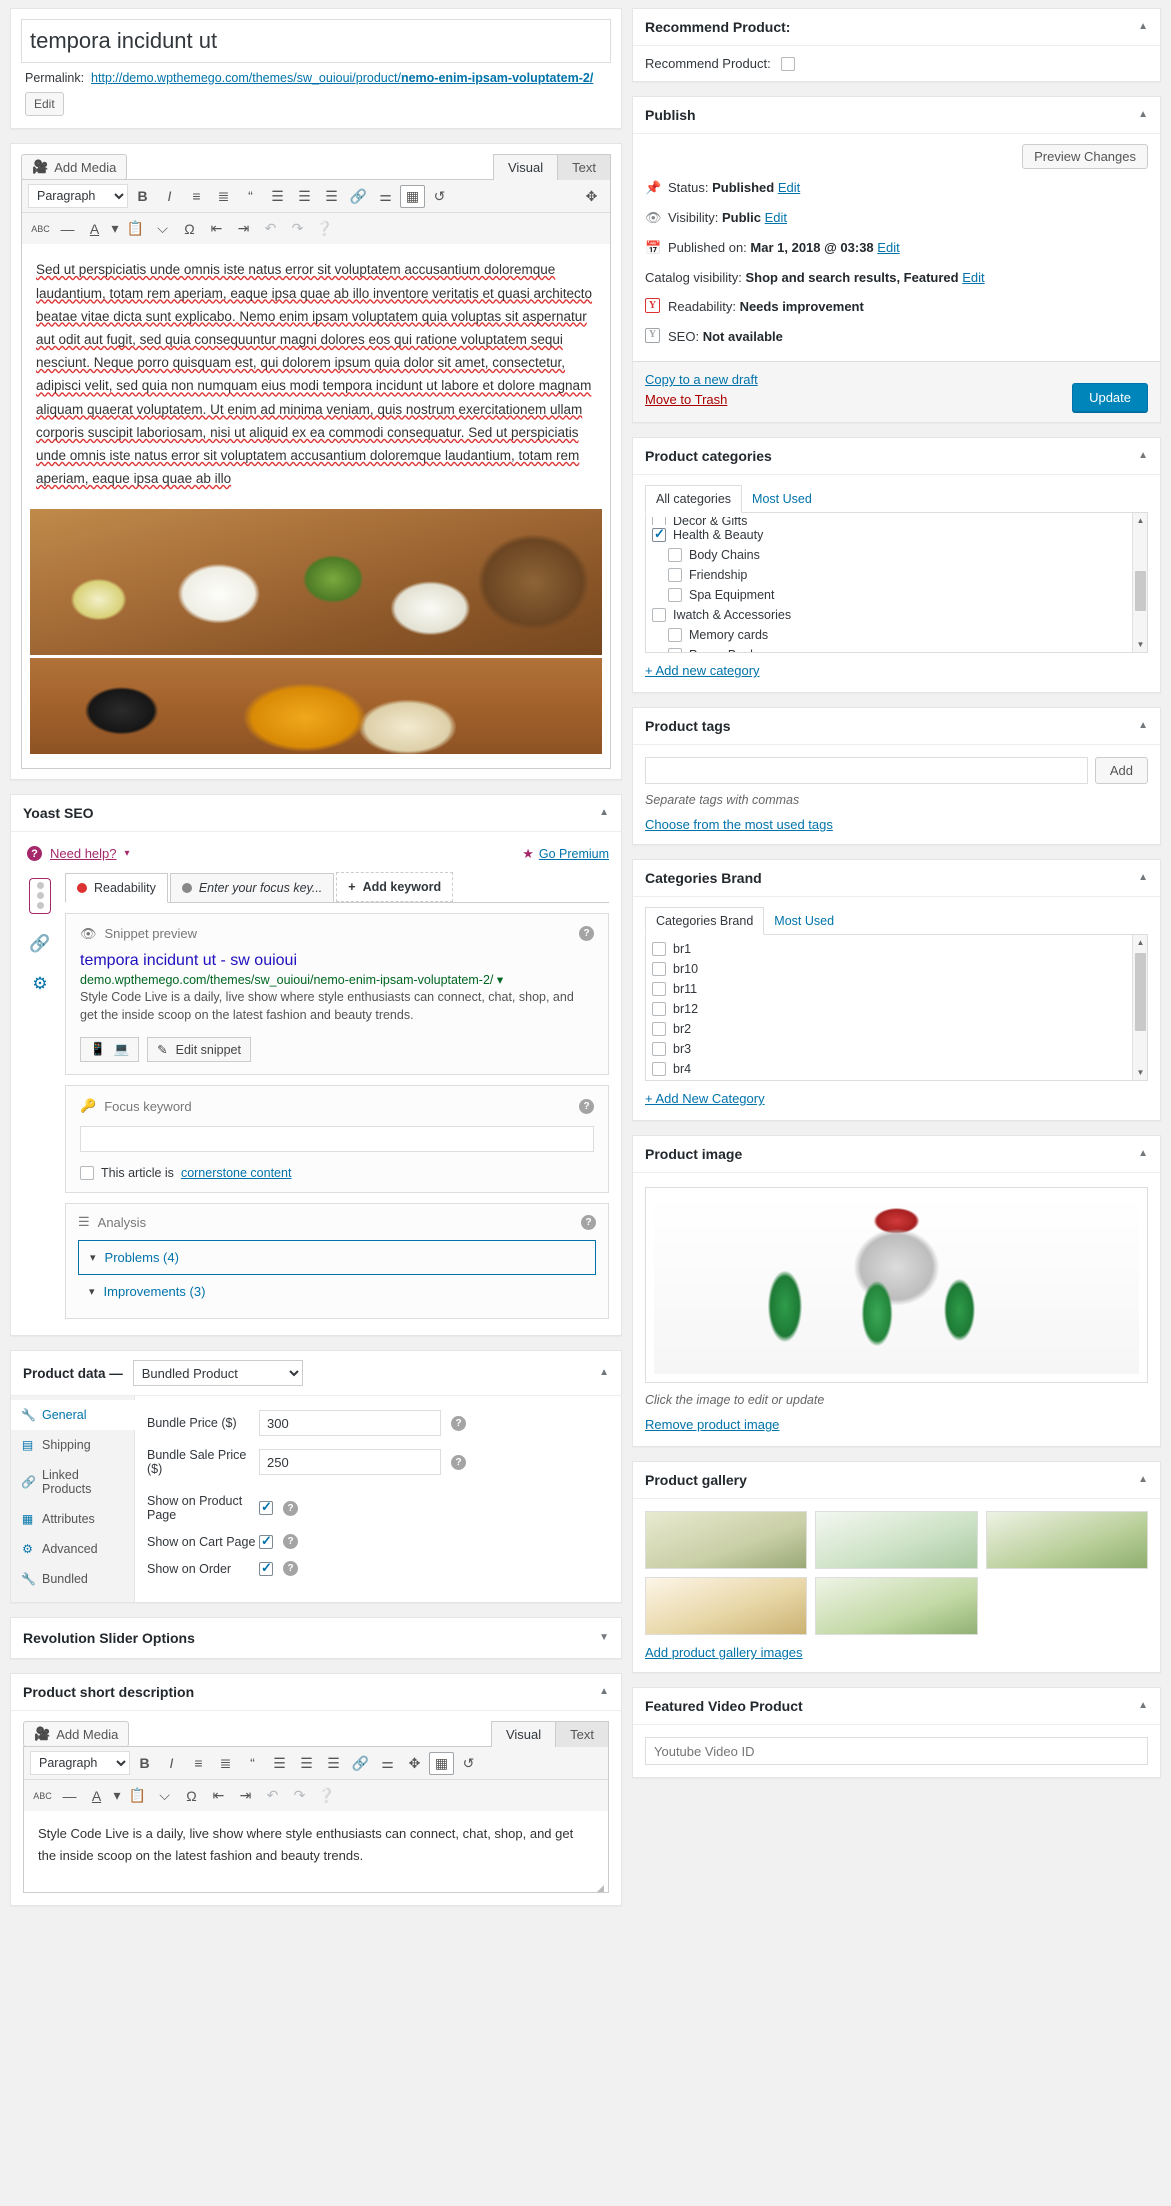  What do you see at coordinates (72, 1579) in the screenshot?
I see `pd-tab-bundled: 🔧 Bundled` at bounding box center [72, 1579].